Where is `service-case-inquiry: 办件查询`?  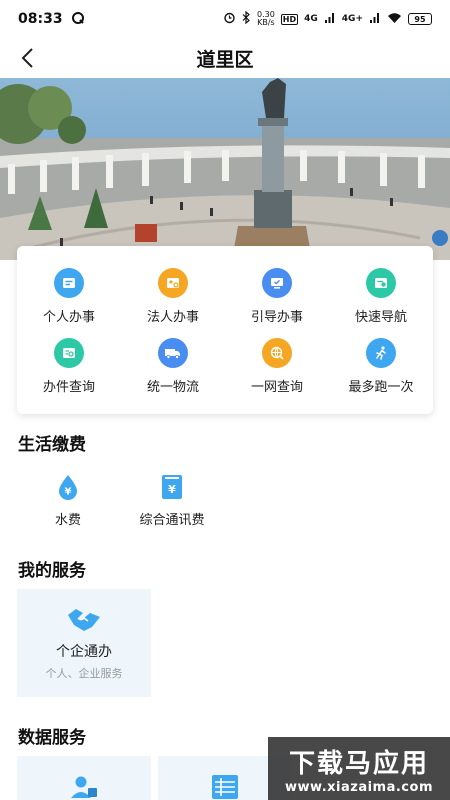
service-case-inquiry: 办件查询 is located at coordinates (69, 368).